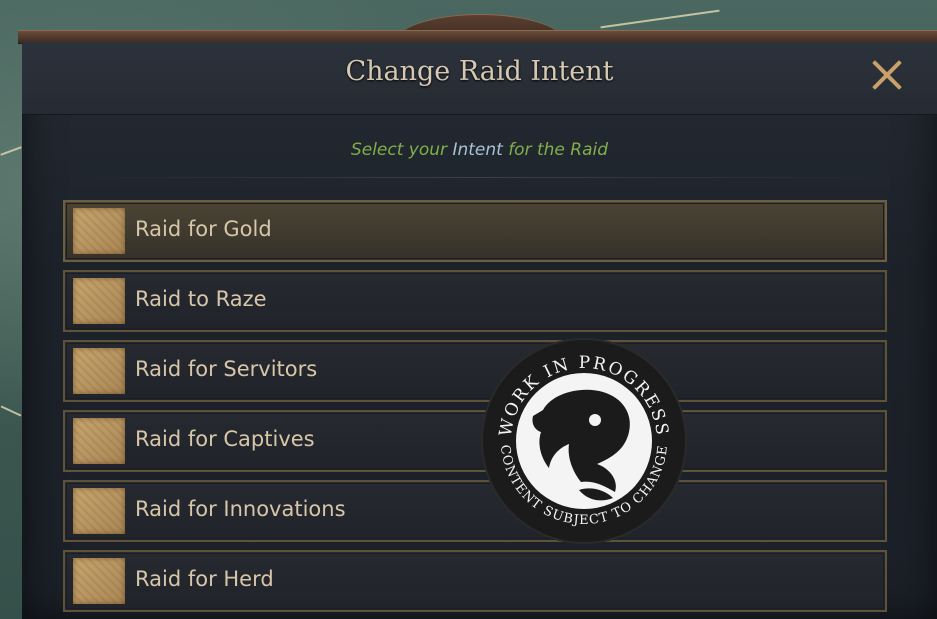  Describe the element at coordinates (475, 511) in the screenshot. I see `option-raid-for-innovations: Raid for Innovations` at that location.